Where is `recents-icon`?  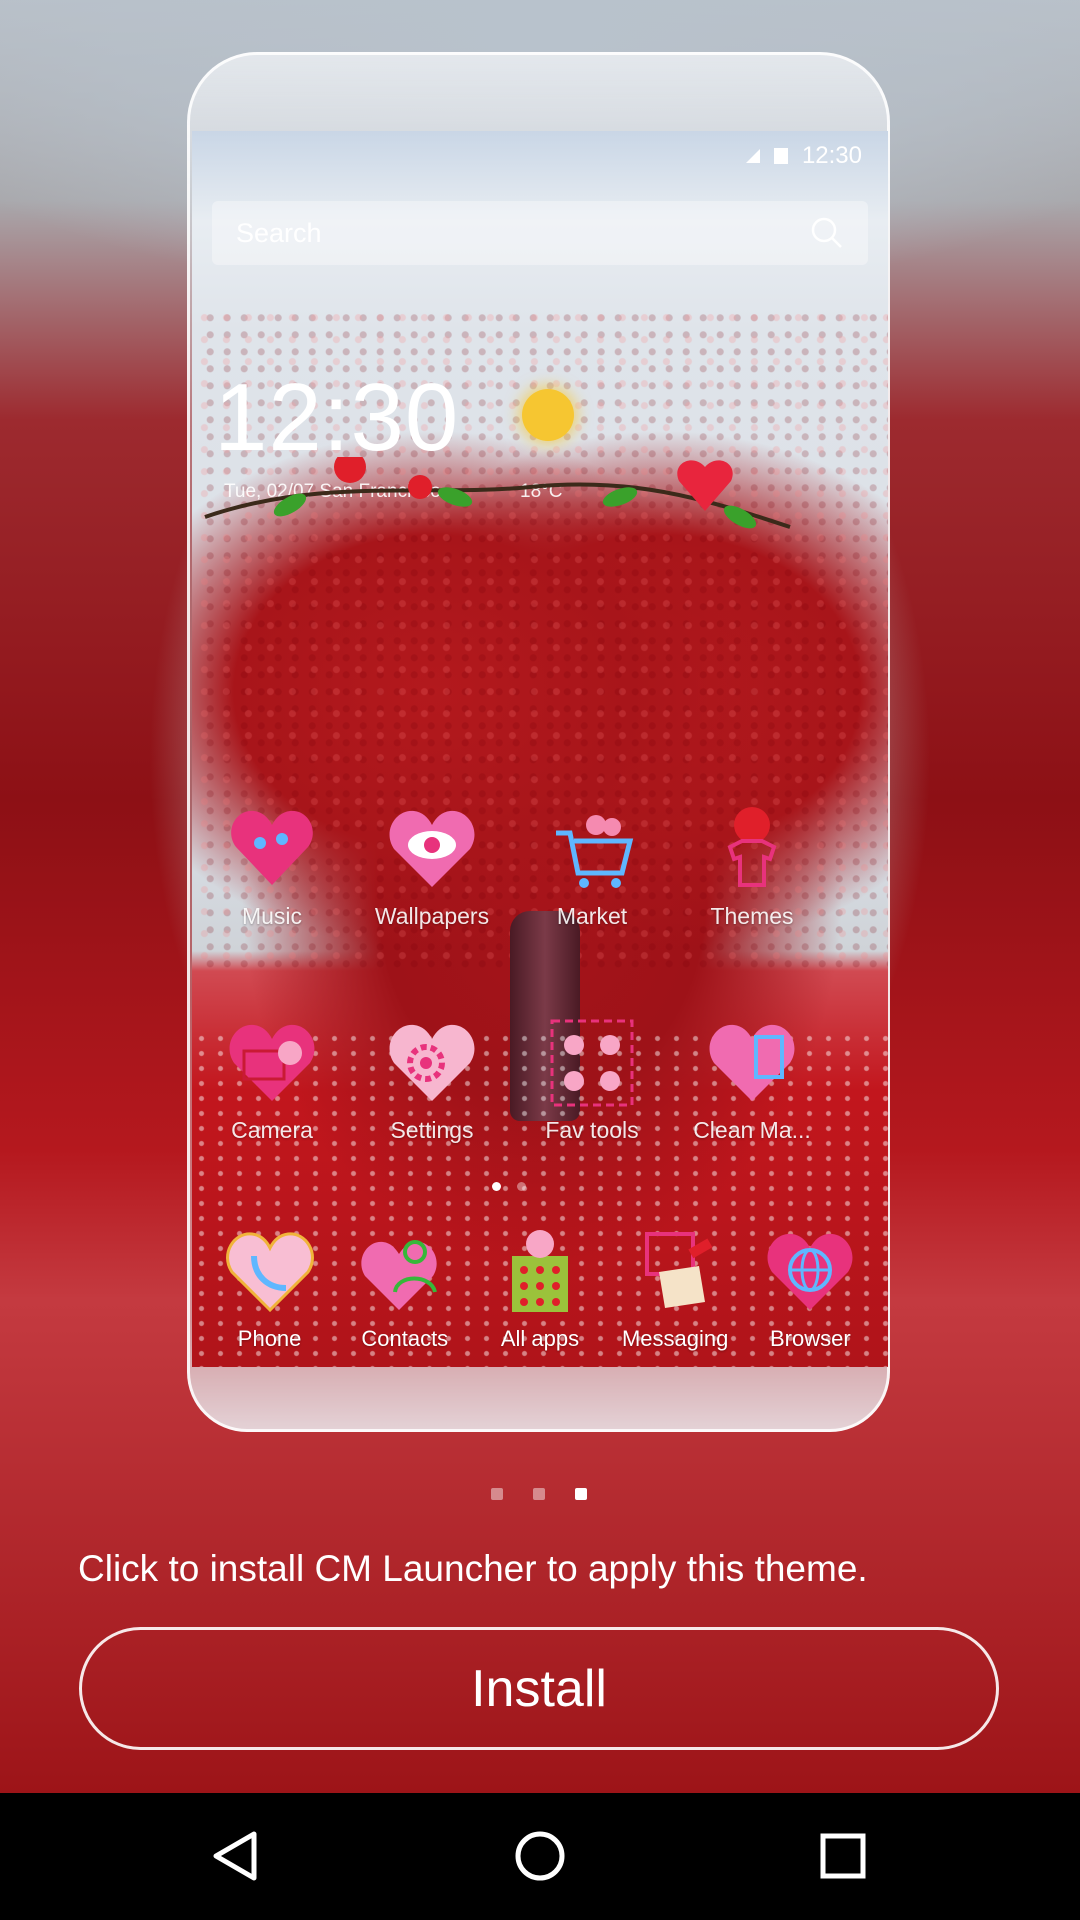
recents-icon is located at coordinates (843, 1856).